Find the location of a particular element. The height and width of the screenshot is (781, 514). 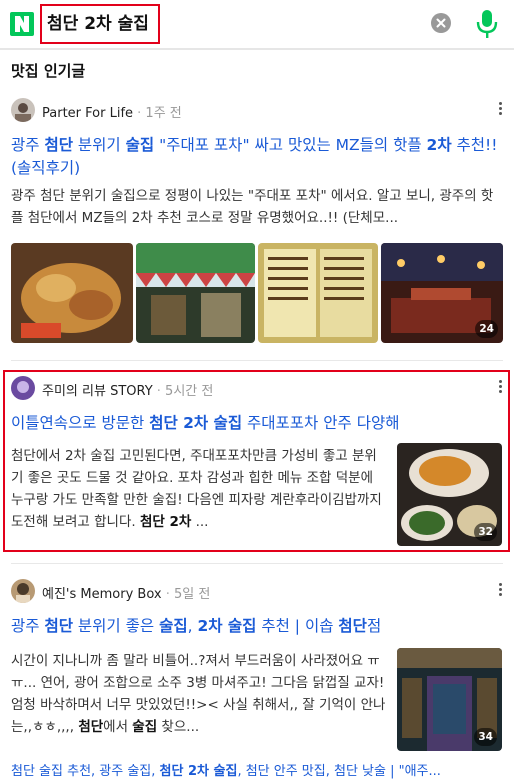

search-input: 첨단 2차 술집 is located at coordinates (100, 24).